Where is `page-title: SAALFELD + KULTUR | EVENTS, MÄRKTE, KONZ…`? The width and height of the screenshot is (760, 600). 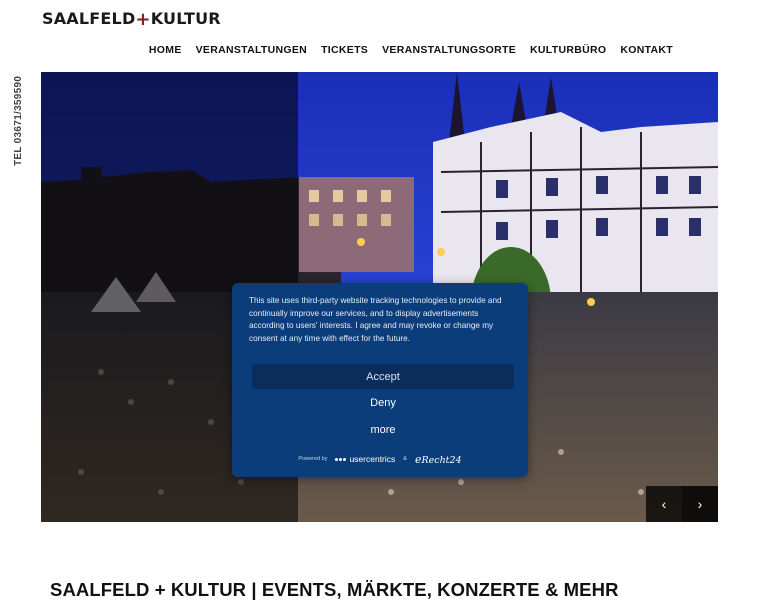 page-title: SAALFELD + KULTUR | EVENTS, MÄRKTE, KONZ… is located at coordinates (334, 589).